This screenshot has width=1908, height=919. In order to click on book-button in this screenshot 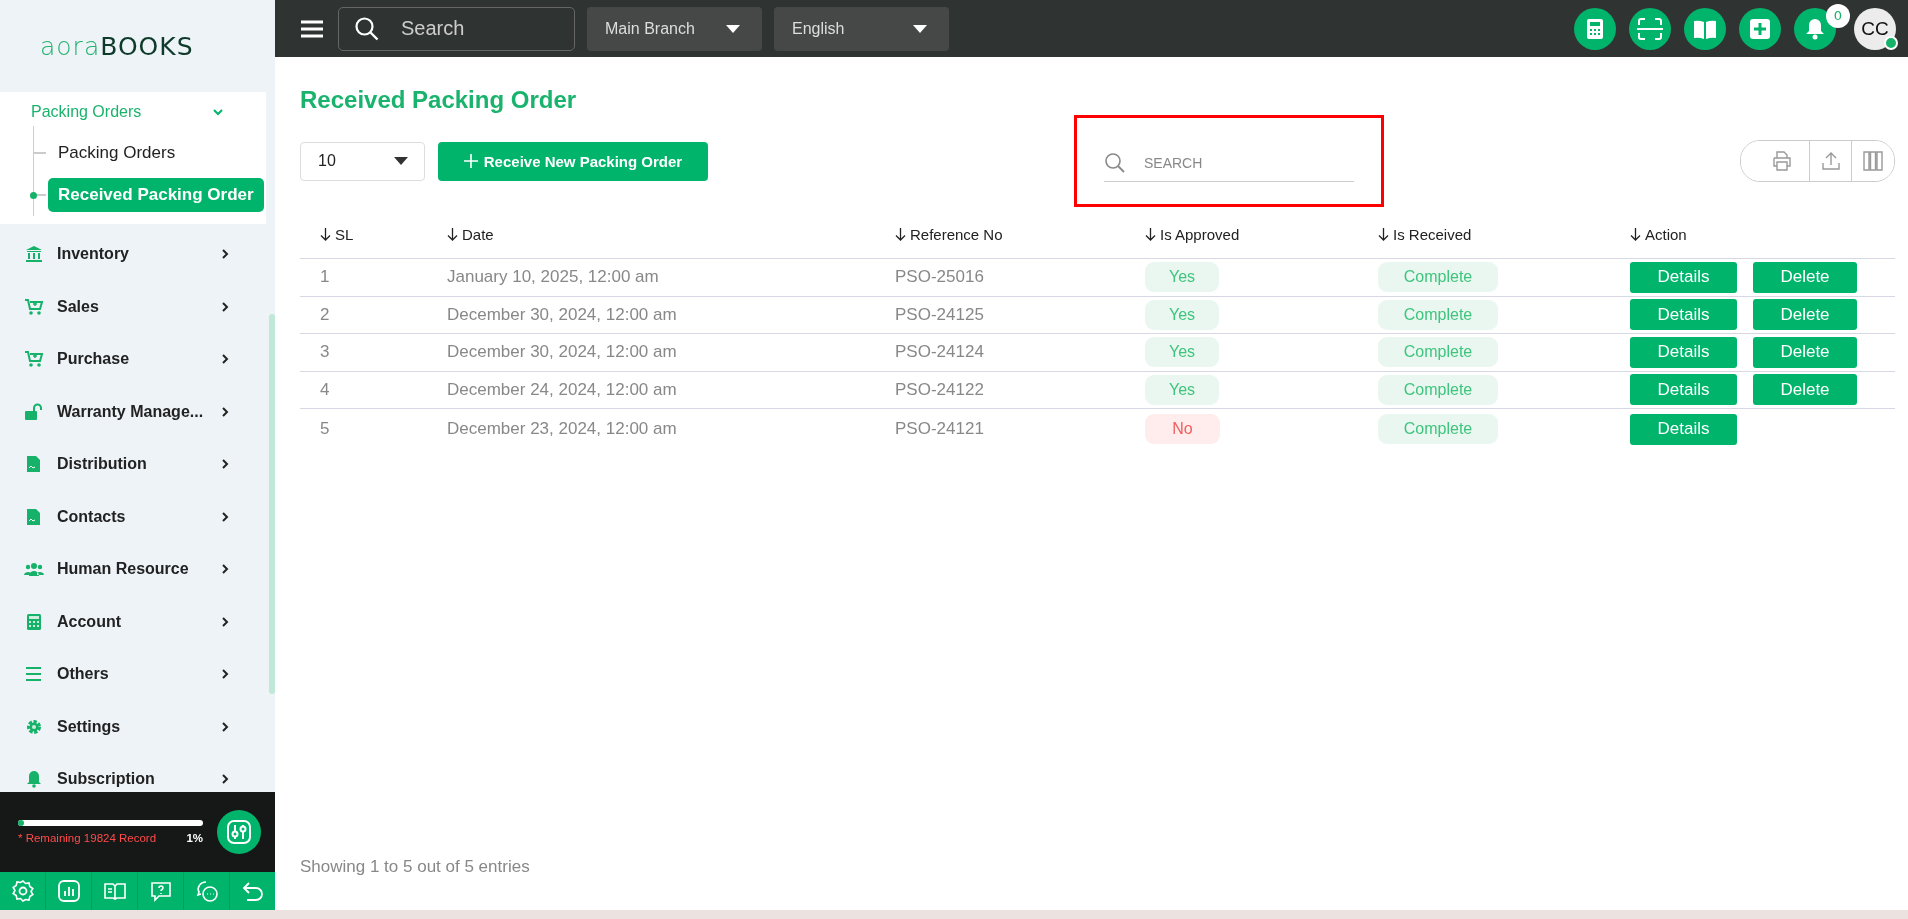, I will do `click(1705, 28)`.